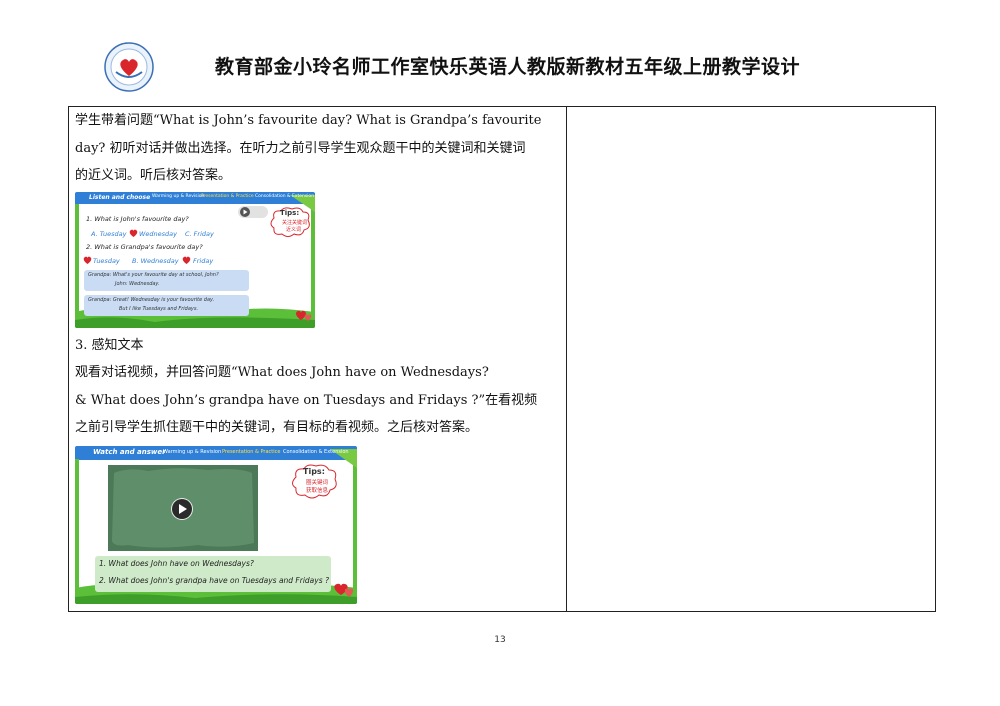 The height and width of the screenshot is (706, 1000). Describe the element at coordinates (137, 218) in the screenshot. I see `question-text: 1. What is John's favourite day?` at that location.